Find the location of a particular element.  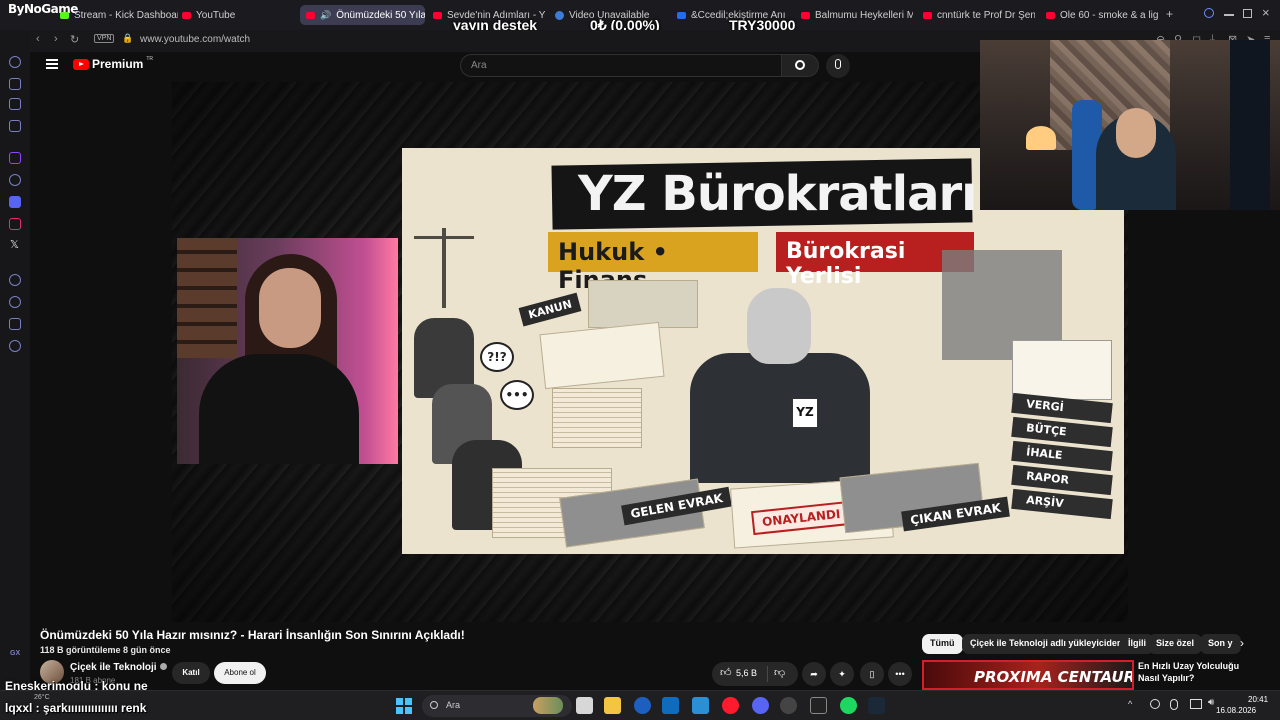

recommended-video-thumbnail: PROXIMA CENTAURI is located at coordinates (1028, 675).